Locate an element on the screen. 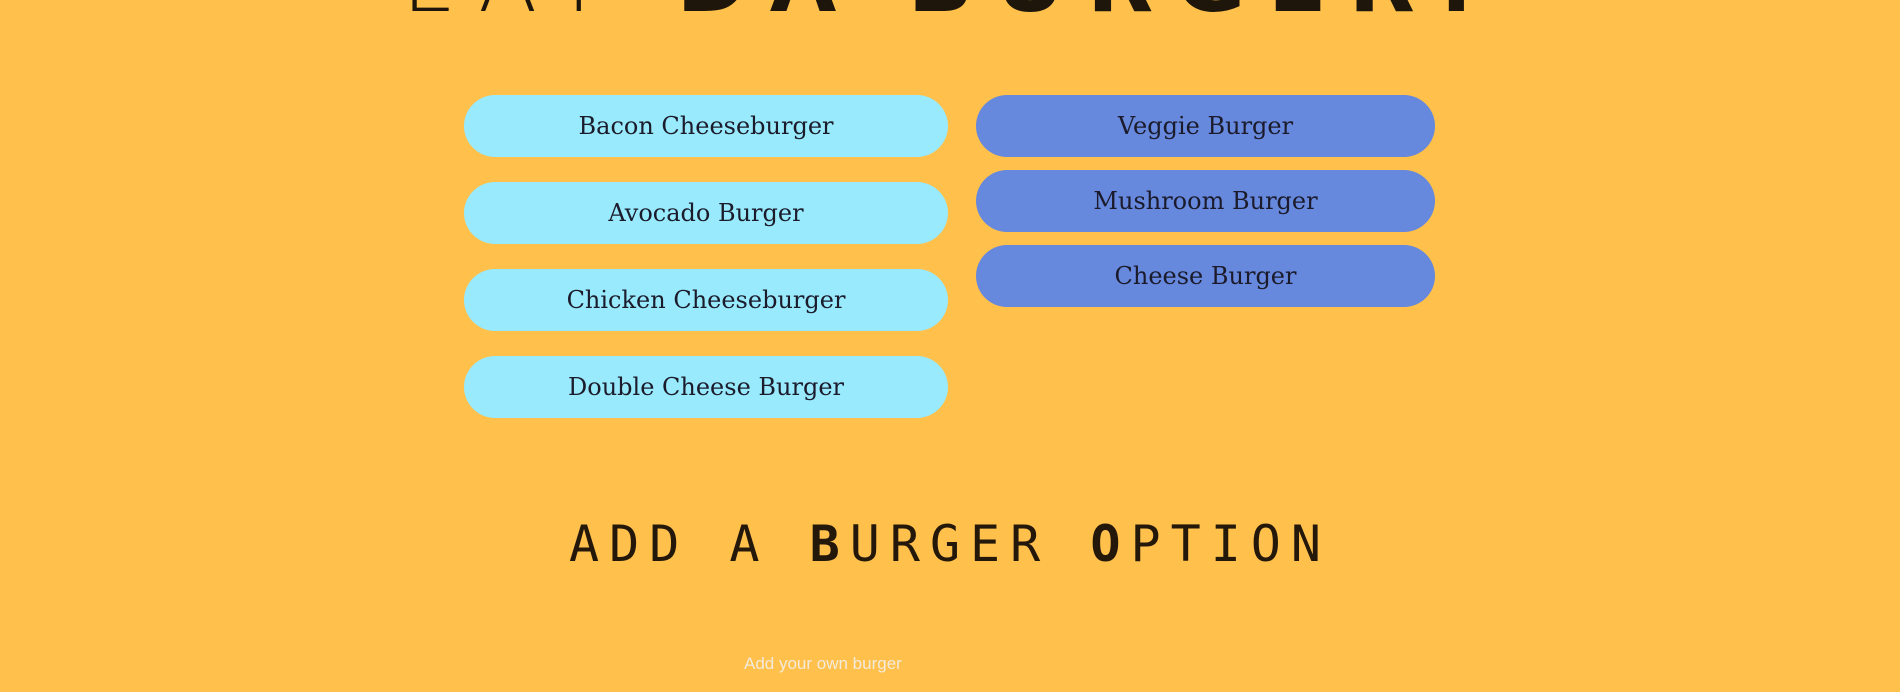 This screenshot has width=1900, height=692. heading-word-option: OPTION is located at coordinates (1210, 544).